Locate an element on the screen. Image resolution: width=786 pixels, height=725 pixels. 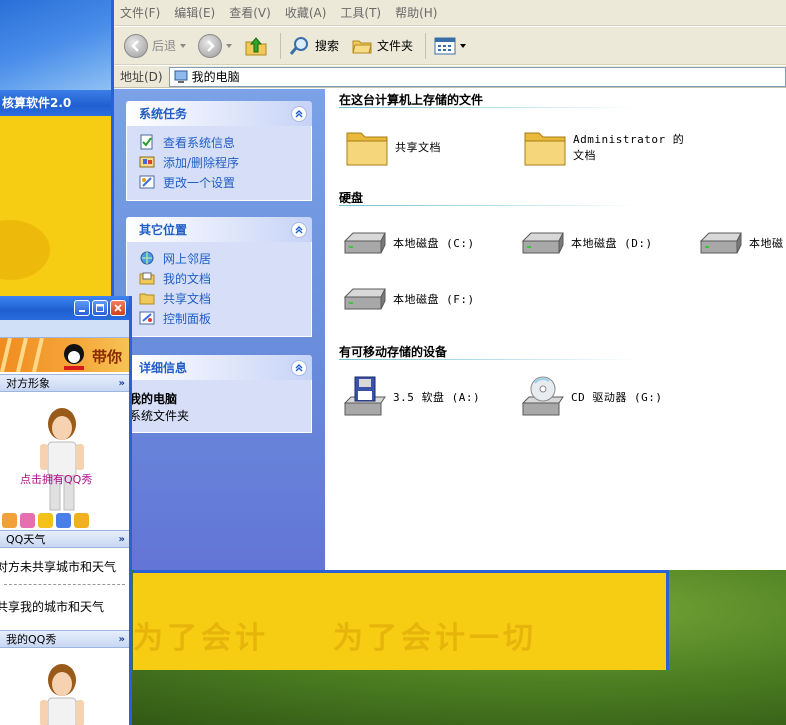
star-icon is located at coordinates (9, 520).